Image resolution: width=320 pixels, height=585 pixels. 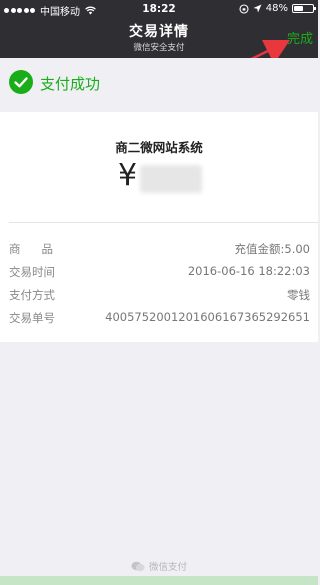 What do you see at coordinates (159, 272) in the screenshot?
I see `detail-row-time: 交易时间 2016-06-16 18:22:03` at bounding box center [159, 272].